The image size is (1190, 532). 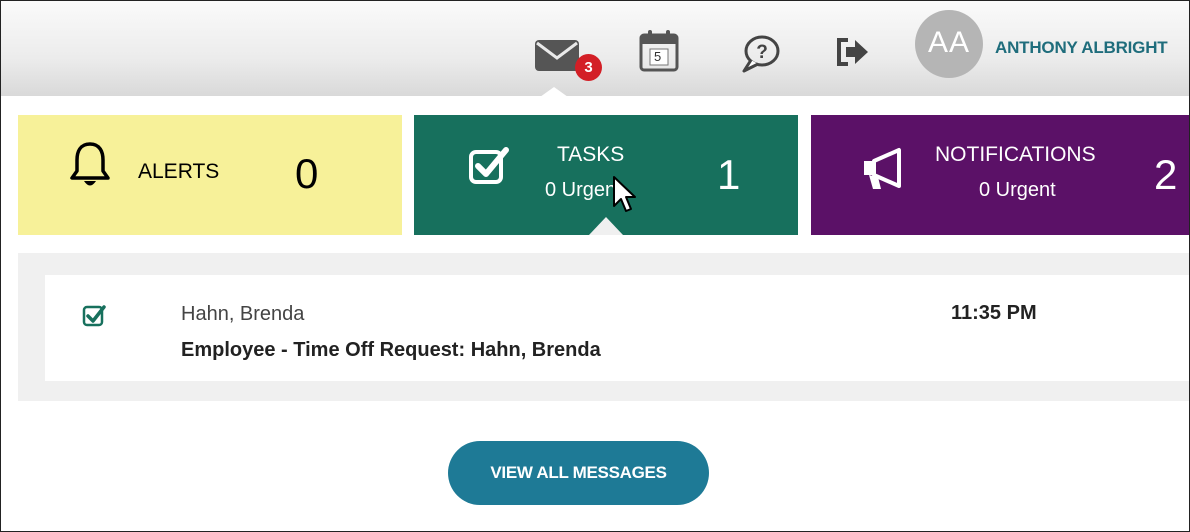 What do you see at coordinates (591, 154) in the screenshot?
I see `tasks-label: TASKS` at bounding box center [591, 154].